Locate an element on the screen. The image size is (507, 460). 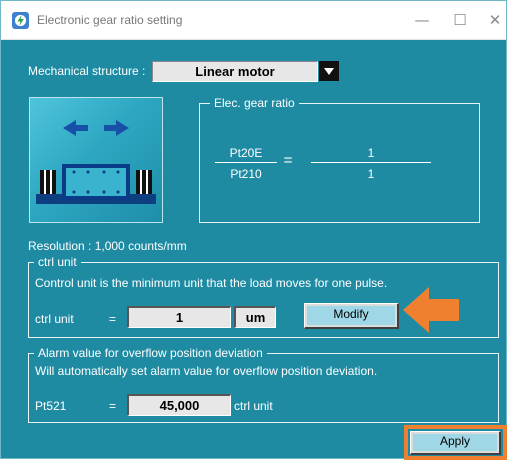
apply-button-label: Apply is located at coordinates (455, 442).